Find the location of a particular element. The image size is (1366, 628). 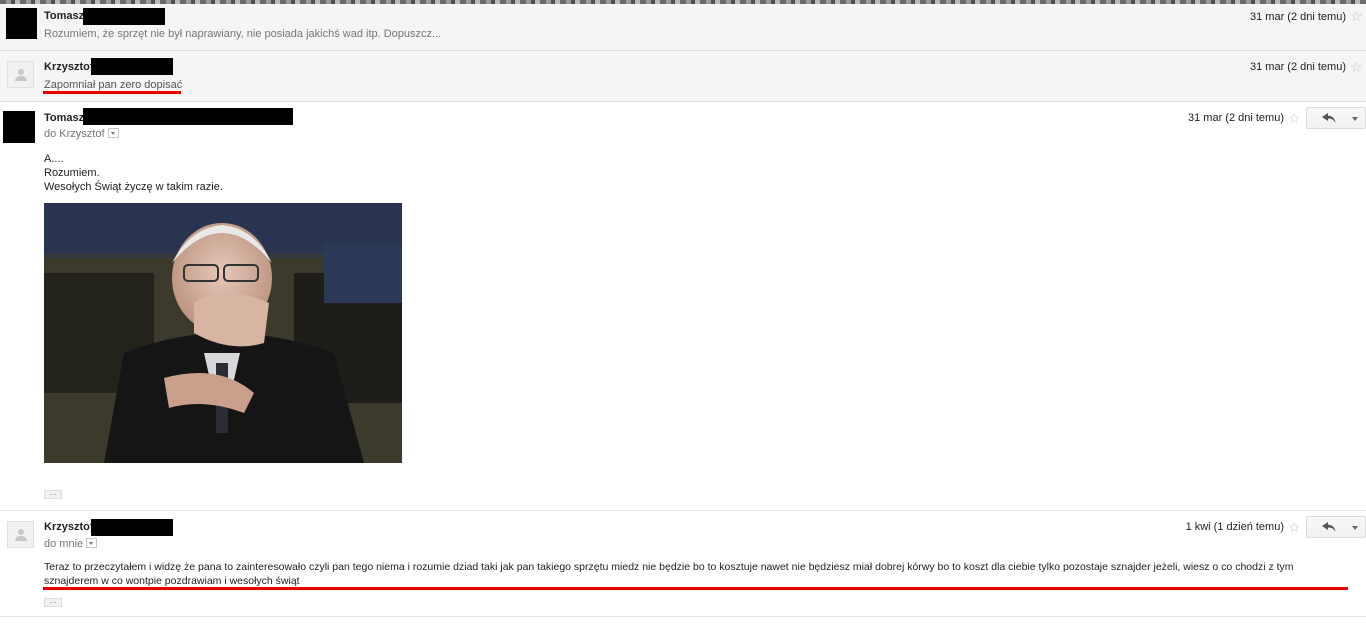

message-date: 1 kwi (1 dzień temu) is located at coordinates (1234, 527).